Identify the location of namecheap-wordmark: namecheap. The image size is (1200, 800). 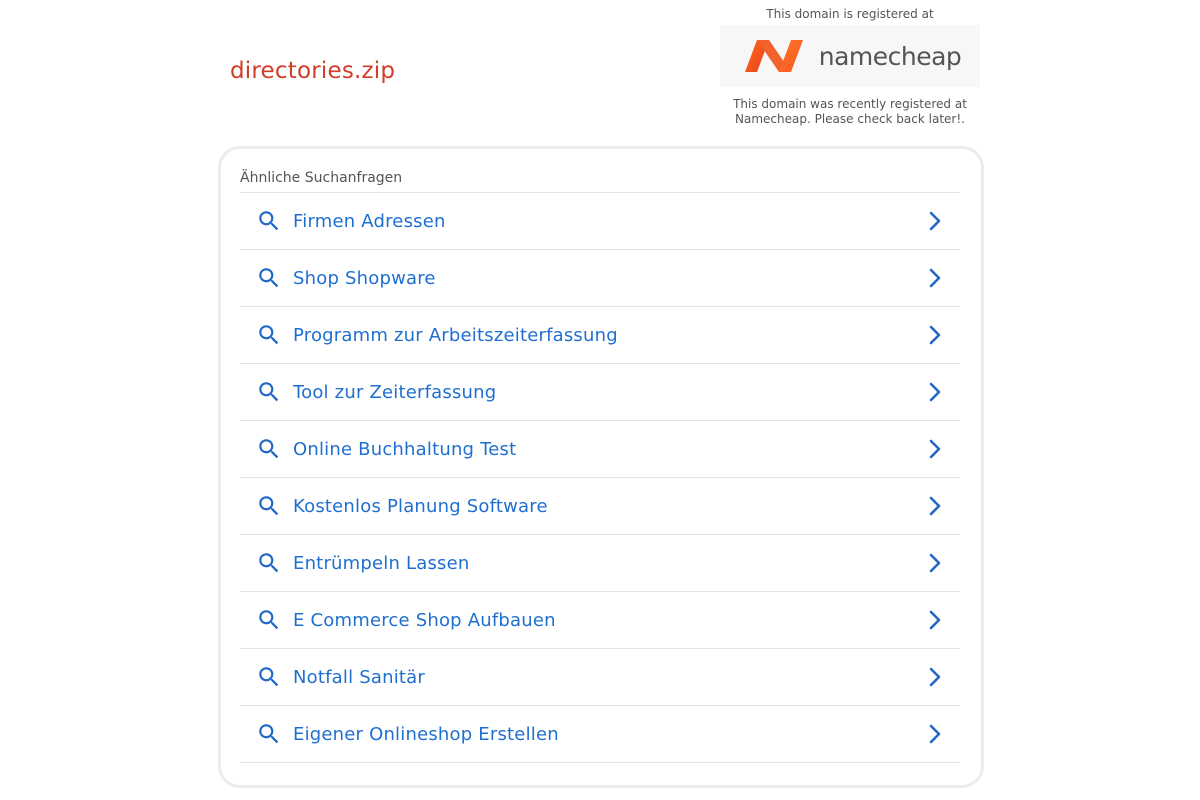
(890, 56).